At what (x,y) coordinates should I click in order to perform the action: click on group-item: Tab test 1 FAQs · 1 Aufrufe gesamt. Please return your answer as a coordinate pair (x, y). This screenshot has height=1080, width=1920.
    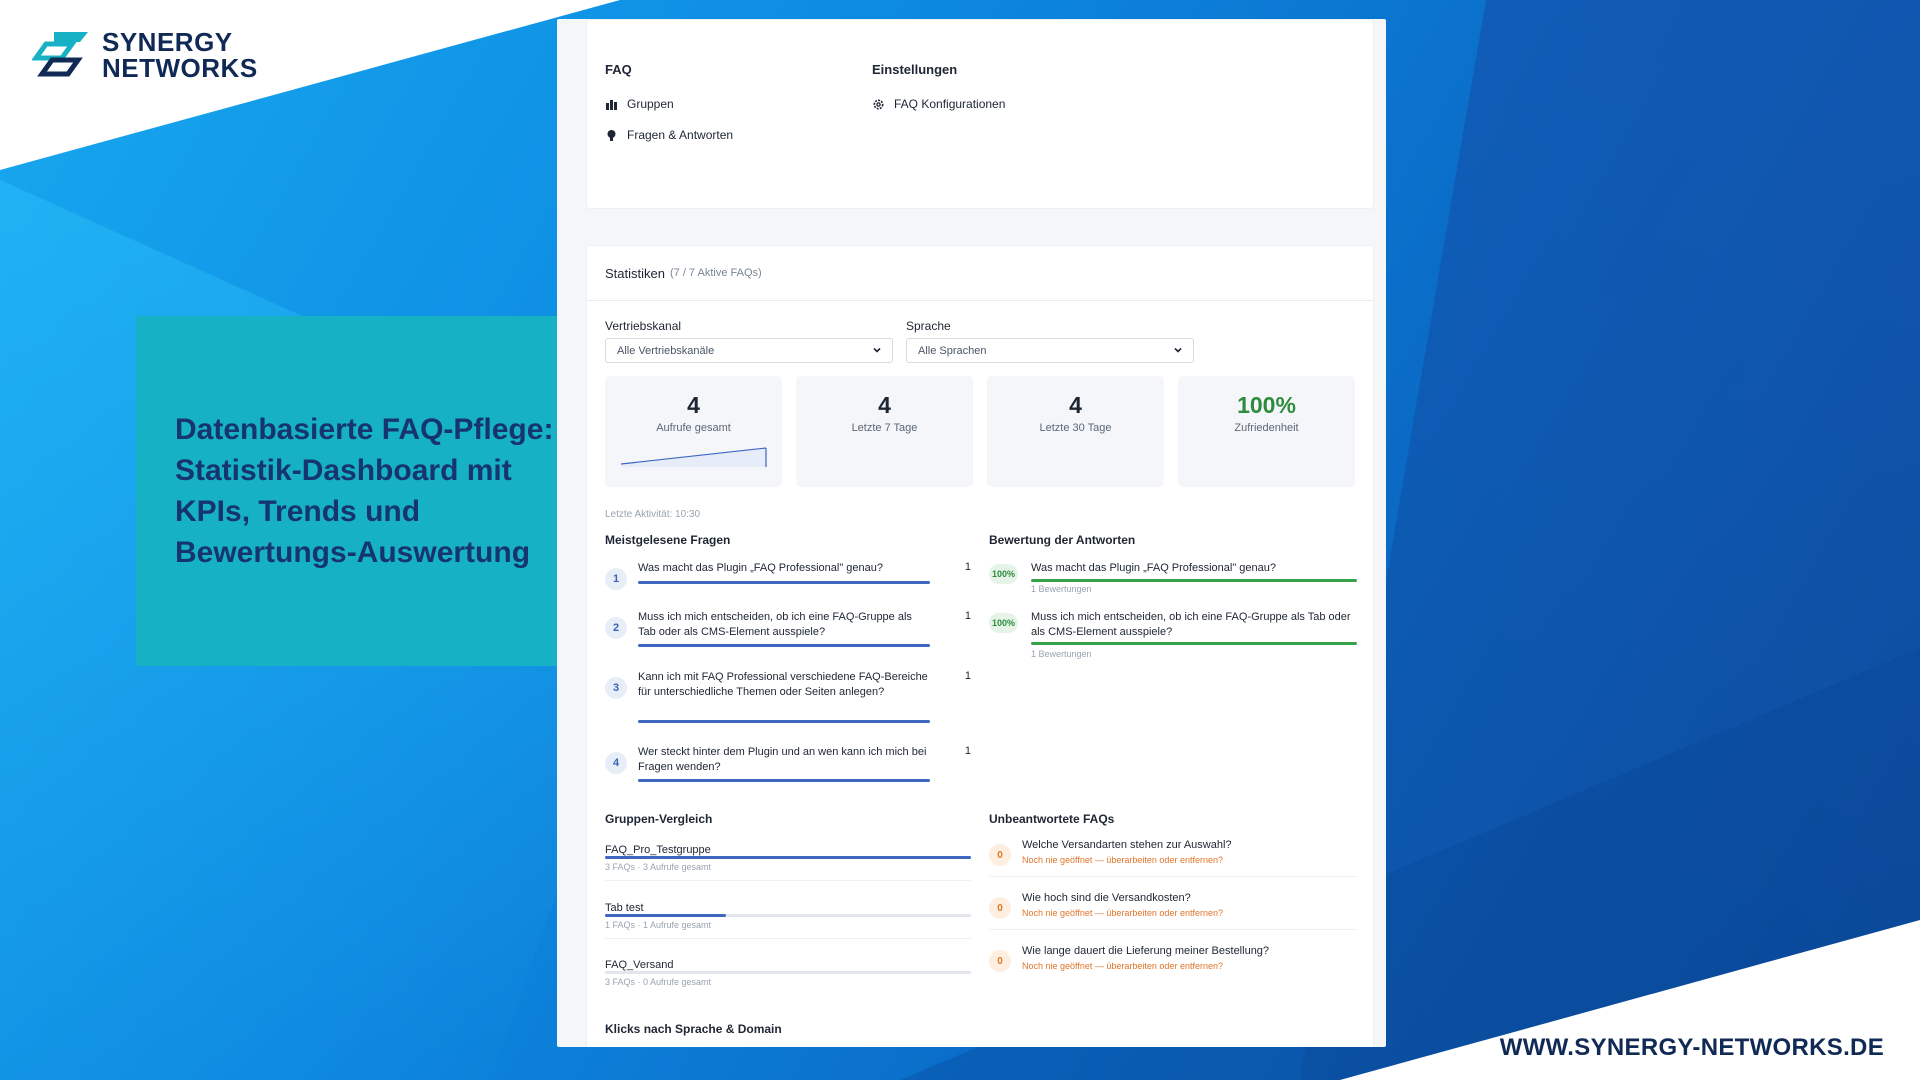
    Looking at the image, I should click on (788, 920).